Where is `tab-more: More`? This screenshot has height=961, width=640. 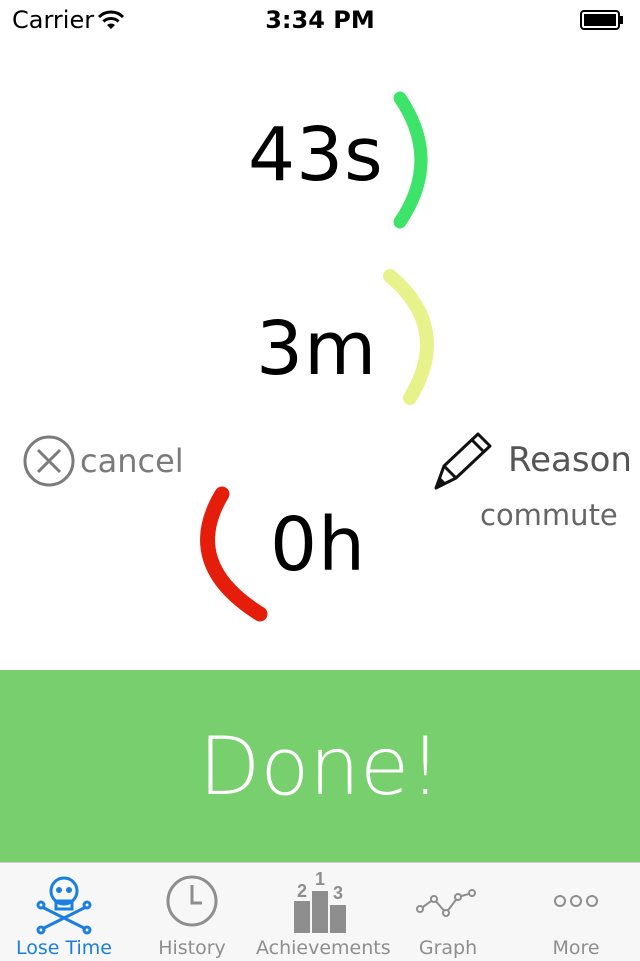 tab-more: More is located at coordinates (576, 912).